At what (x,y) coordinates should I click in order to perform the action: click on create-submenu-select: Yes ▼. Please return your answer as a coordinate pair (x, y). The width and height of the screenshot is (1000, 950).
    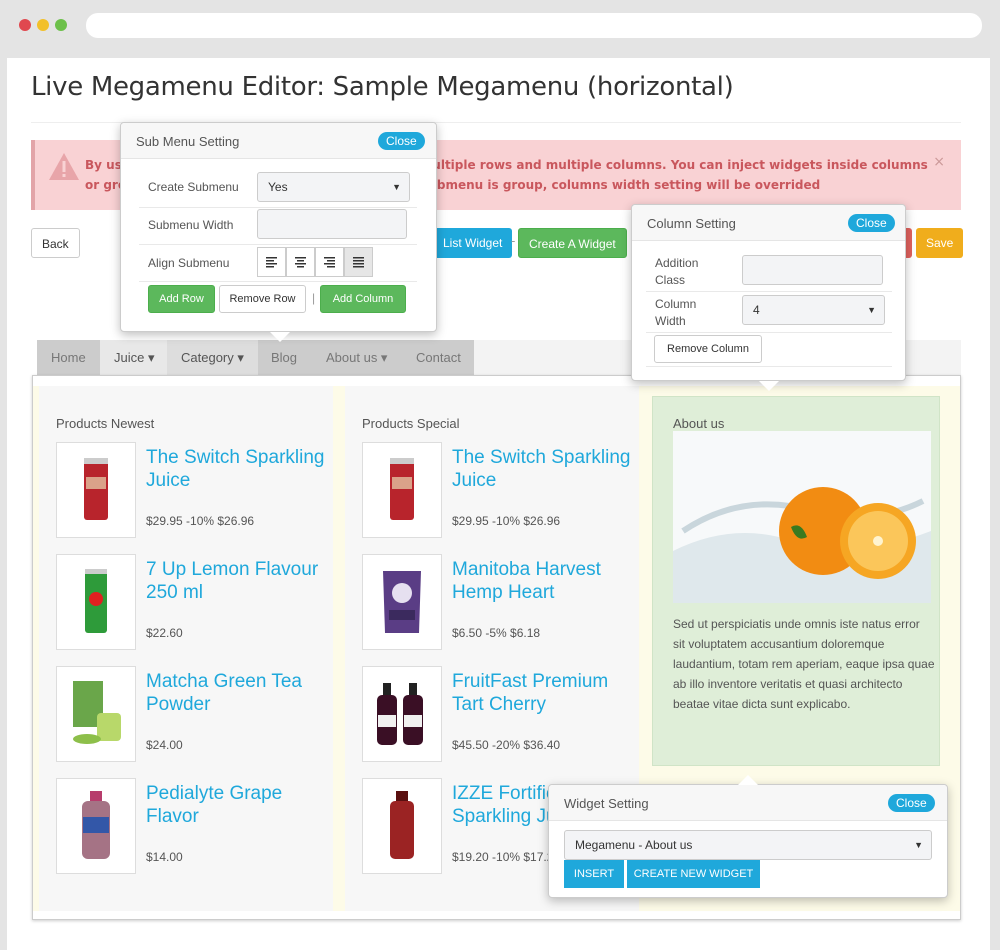
    Looking at the image, I should click on (333, 187).